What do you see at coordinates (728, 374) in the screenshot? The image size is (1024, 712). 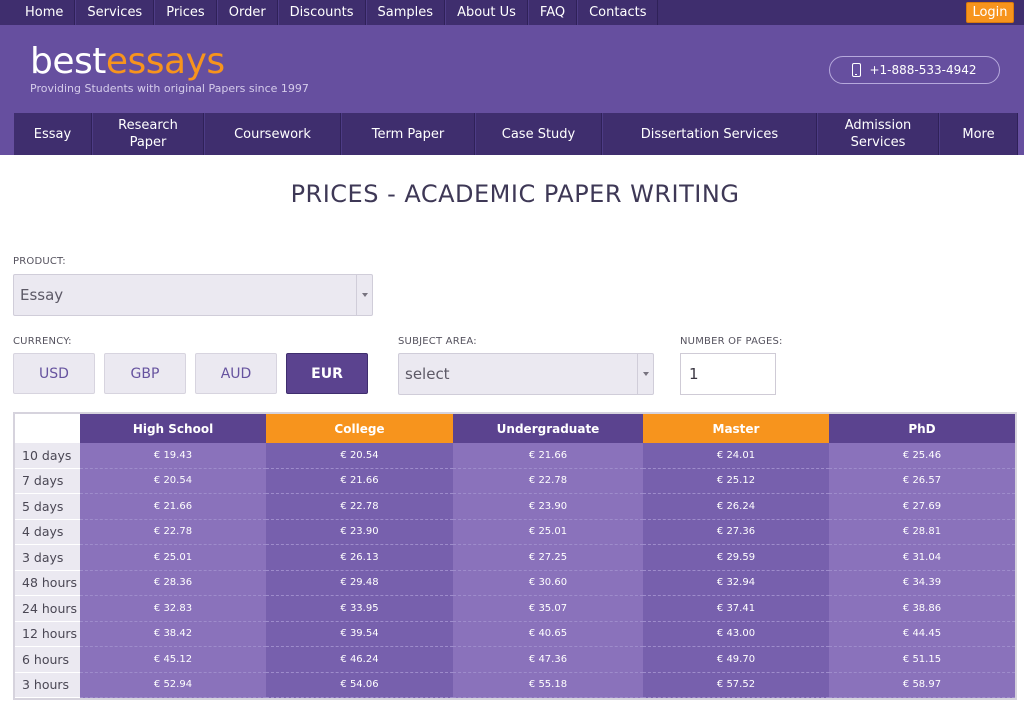 I see `number-of-pages-input: 1` at bounding box center [728, 374].